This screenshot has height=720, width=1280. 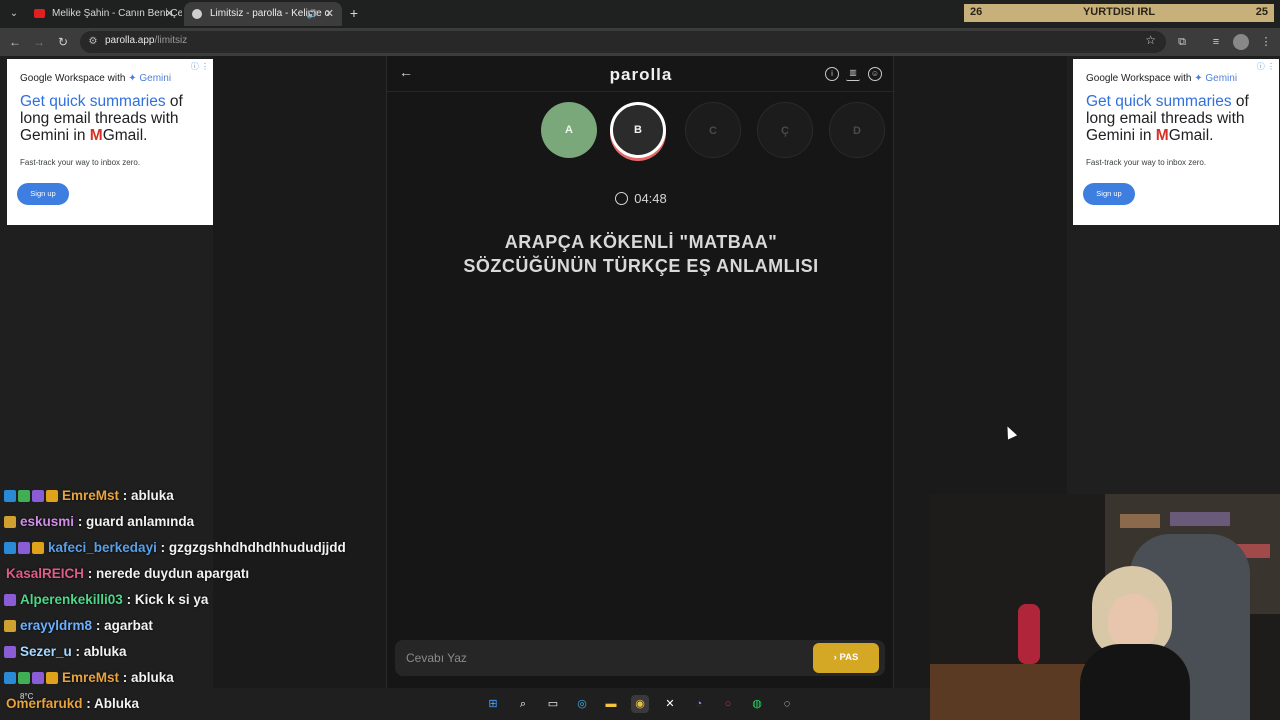 What do you see at coordinates (582, 704) in the screenshot?
I see `edge-icon: ◎` at bounding box center [582, 704].